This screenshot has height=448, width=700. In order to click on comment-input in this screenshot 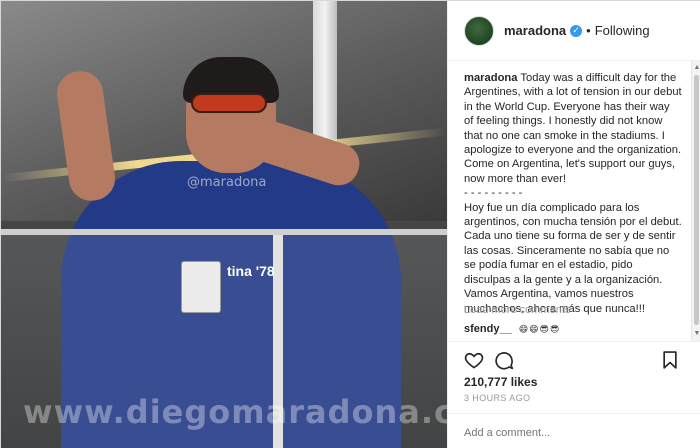, I will do `click(573, 433)`.